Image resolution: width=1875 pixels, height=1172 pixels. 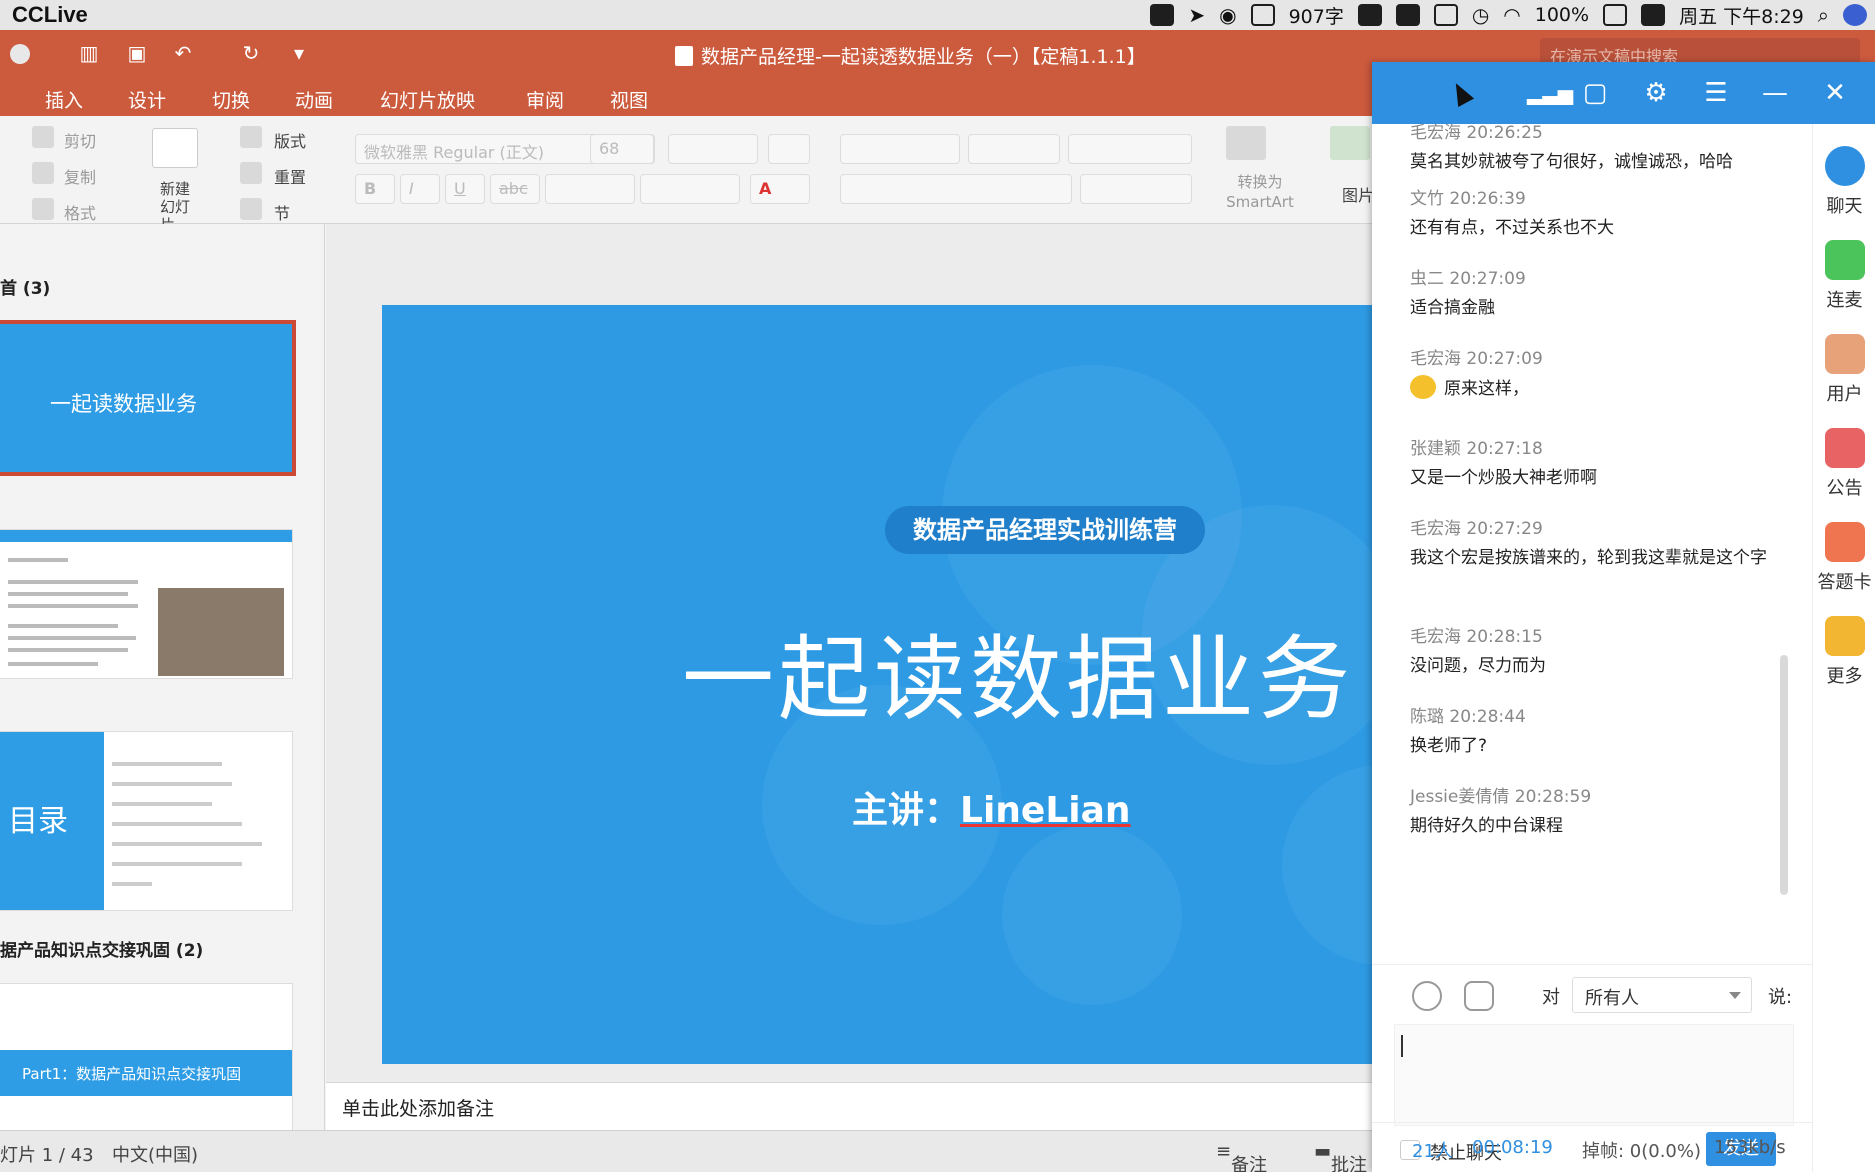 I want to click on strikethrough-button: abc, so click(x=515, y=189).